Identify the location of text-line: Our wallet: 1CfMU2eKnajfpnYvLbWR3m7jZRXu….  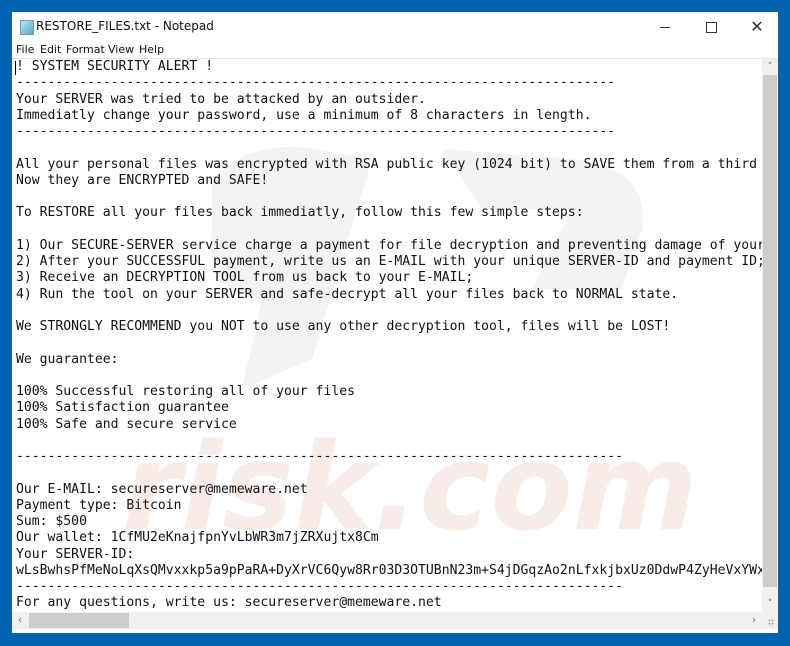
(197, 538).